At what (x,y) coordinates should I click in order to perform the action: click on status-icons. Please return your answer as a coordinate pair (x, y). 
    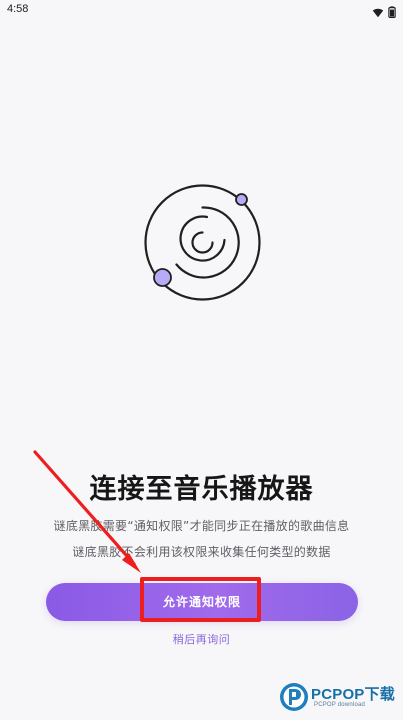
    Looking at the image, I should click on (384, 12).